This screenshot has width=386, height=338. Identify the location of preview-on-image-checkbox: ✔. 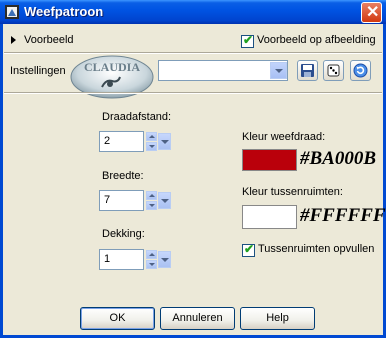
(247, 40).